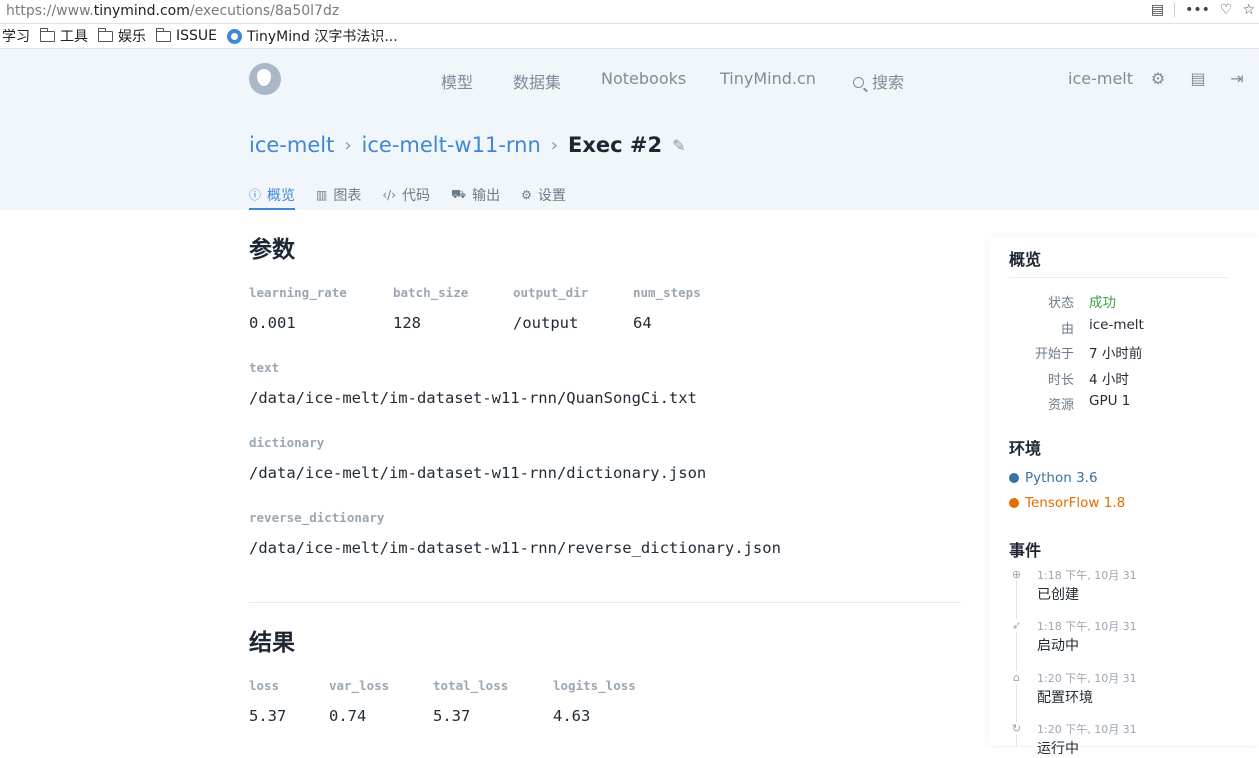  I want to click on breadcrumb: ice-melt › ice-melt-w11-rnn › Exec #2 ✎, so click(467, 145).